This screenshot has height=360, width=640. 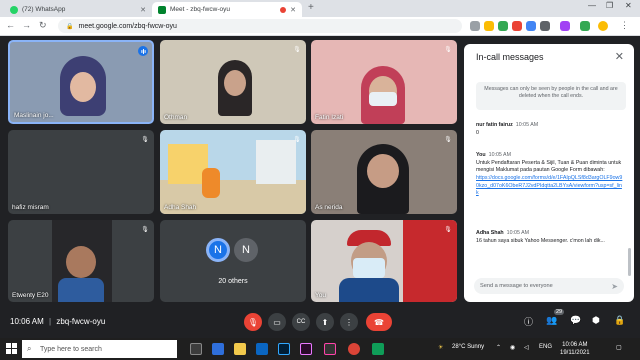 I want to click on weather-text: 28°C Sunny, so click(x=468, y=347).